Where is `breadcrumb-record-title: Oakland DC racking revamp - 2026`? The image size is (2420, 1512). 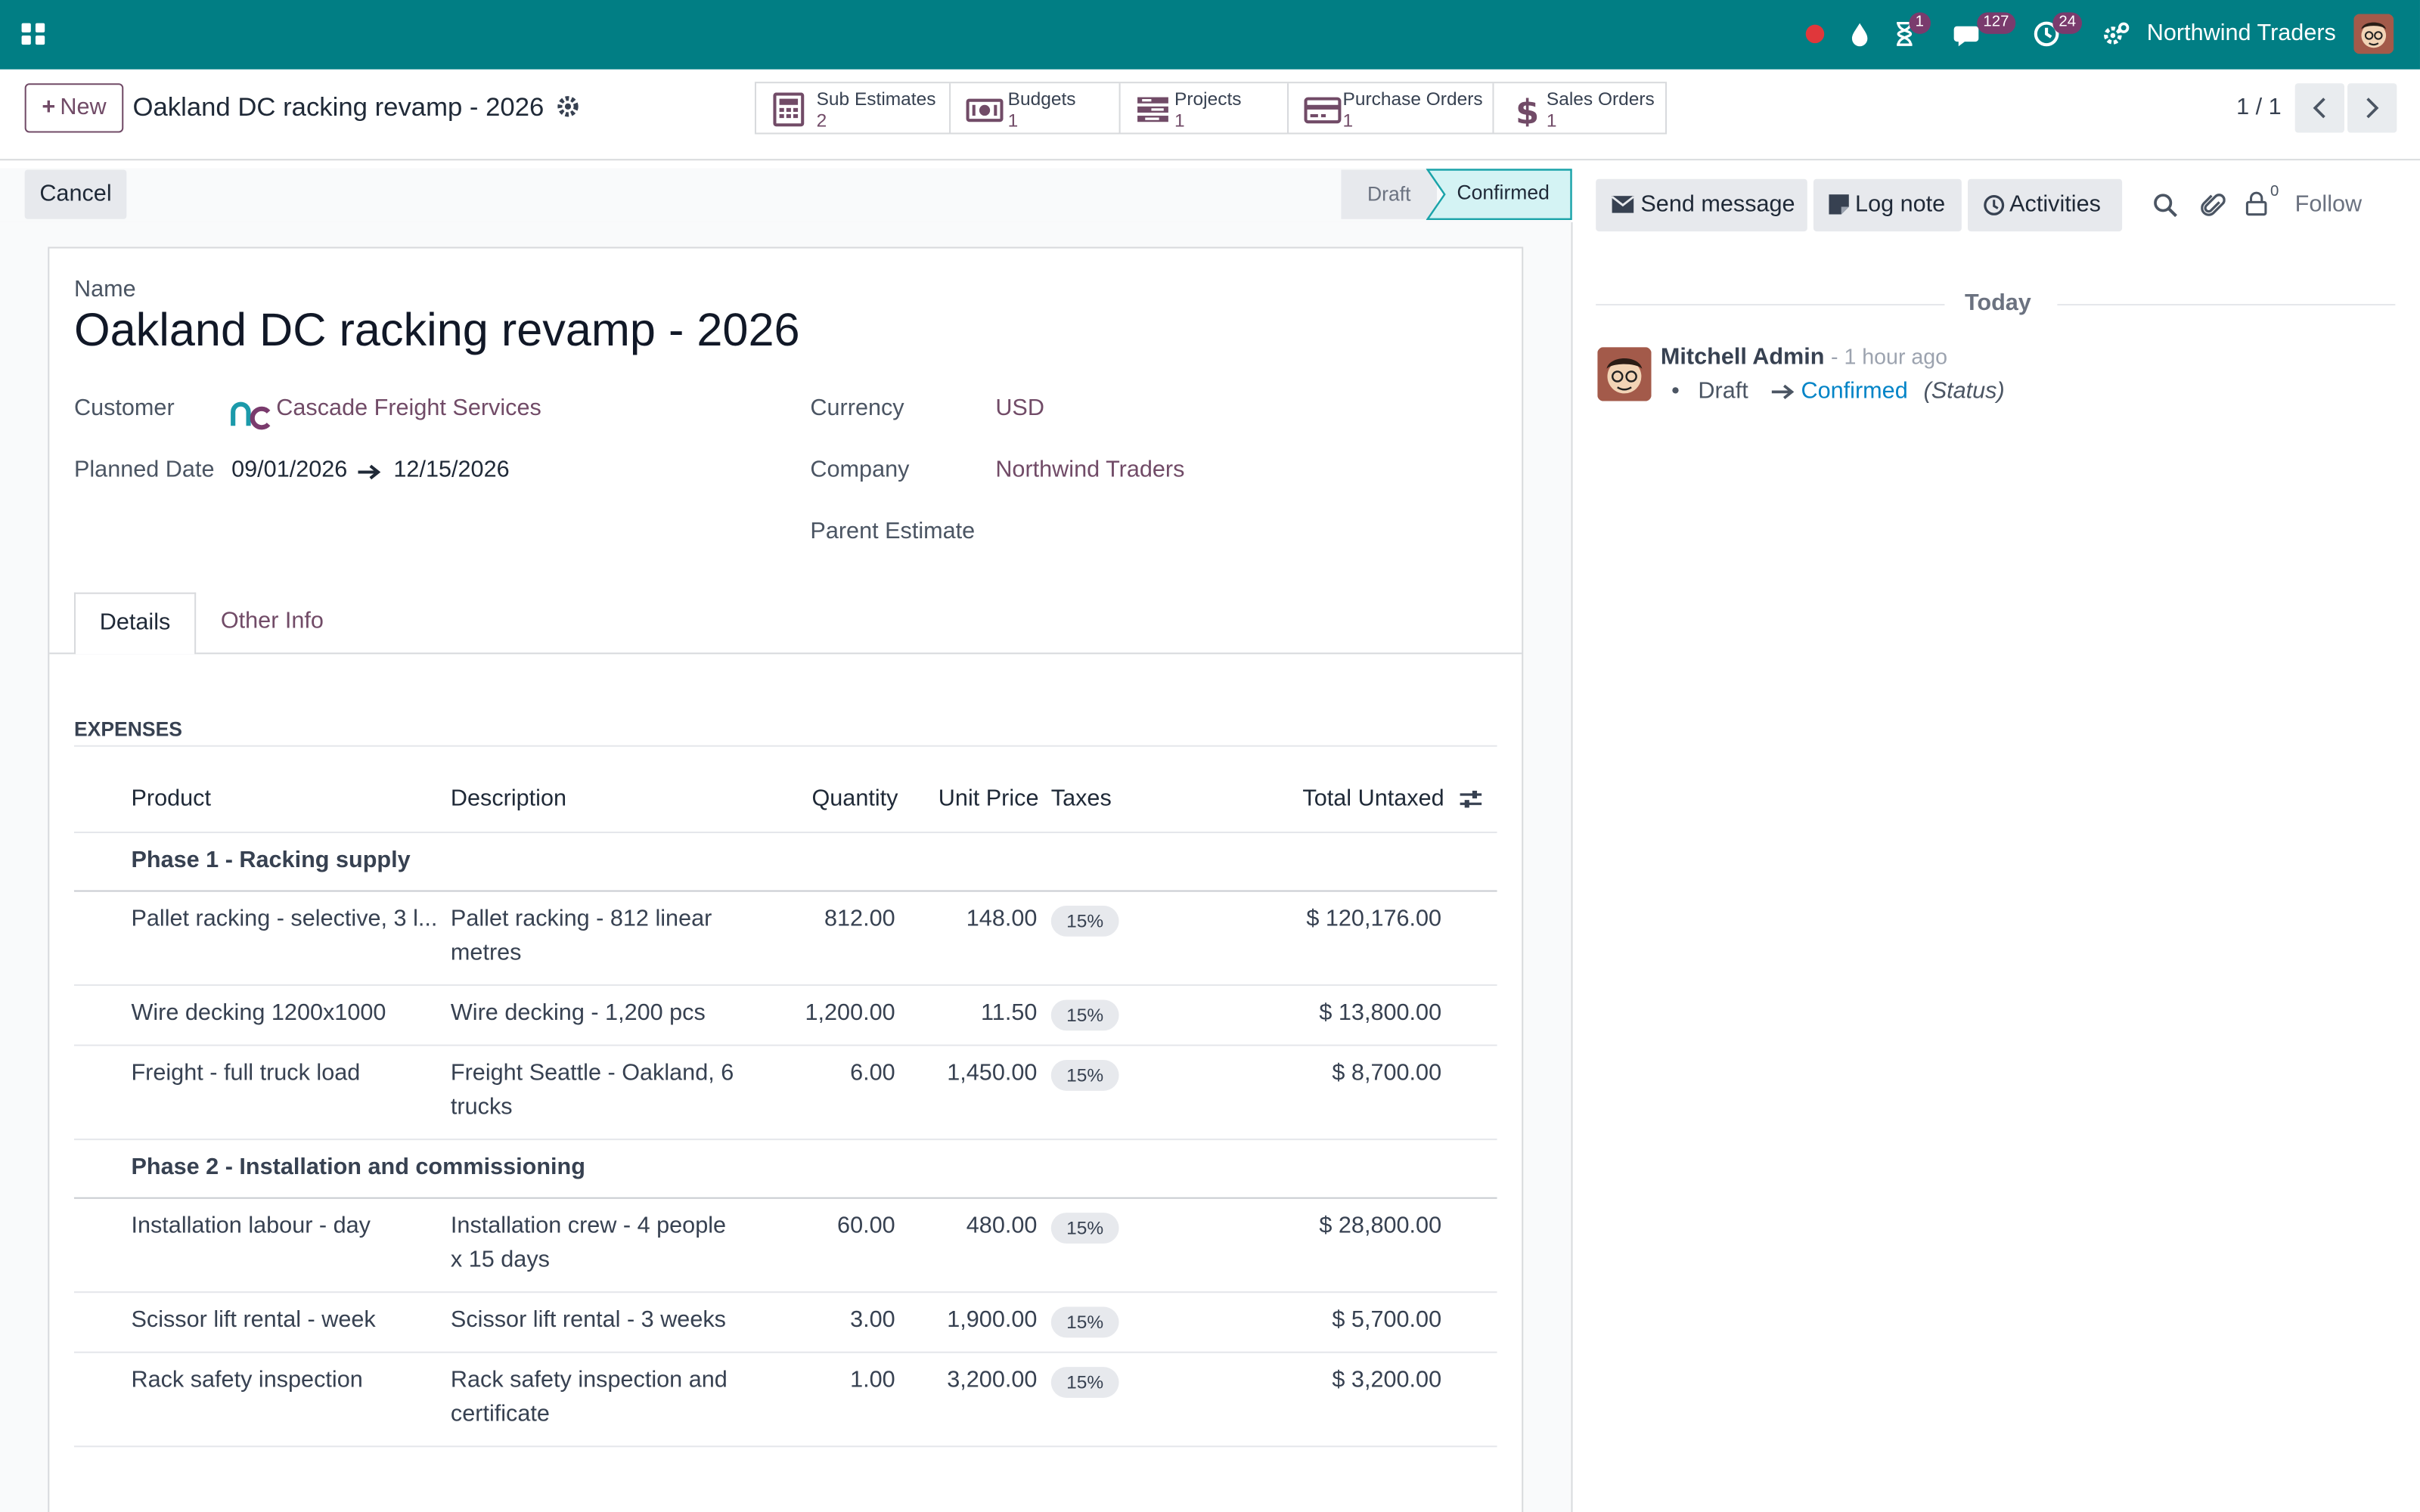 breadcrumb-record-title: Oakland DC racking revamp - 2026 is located at coordinates (338, 107).